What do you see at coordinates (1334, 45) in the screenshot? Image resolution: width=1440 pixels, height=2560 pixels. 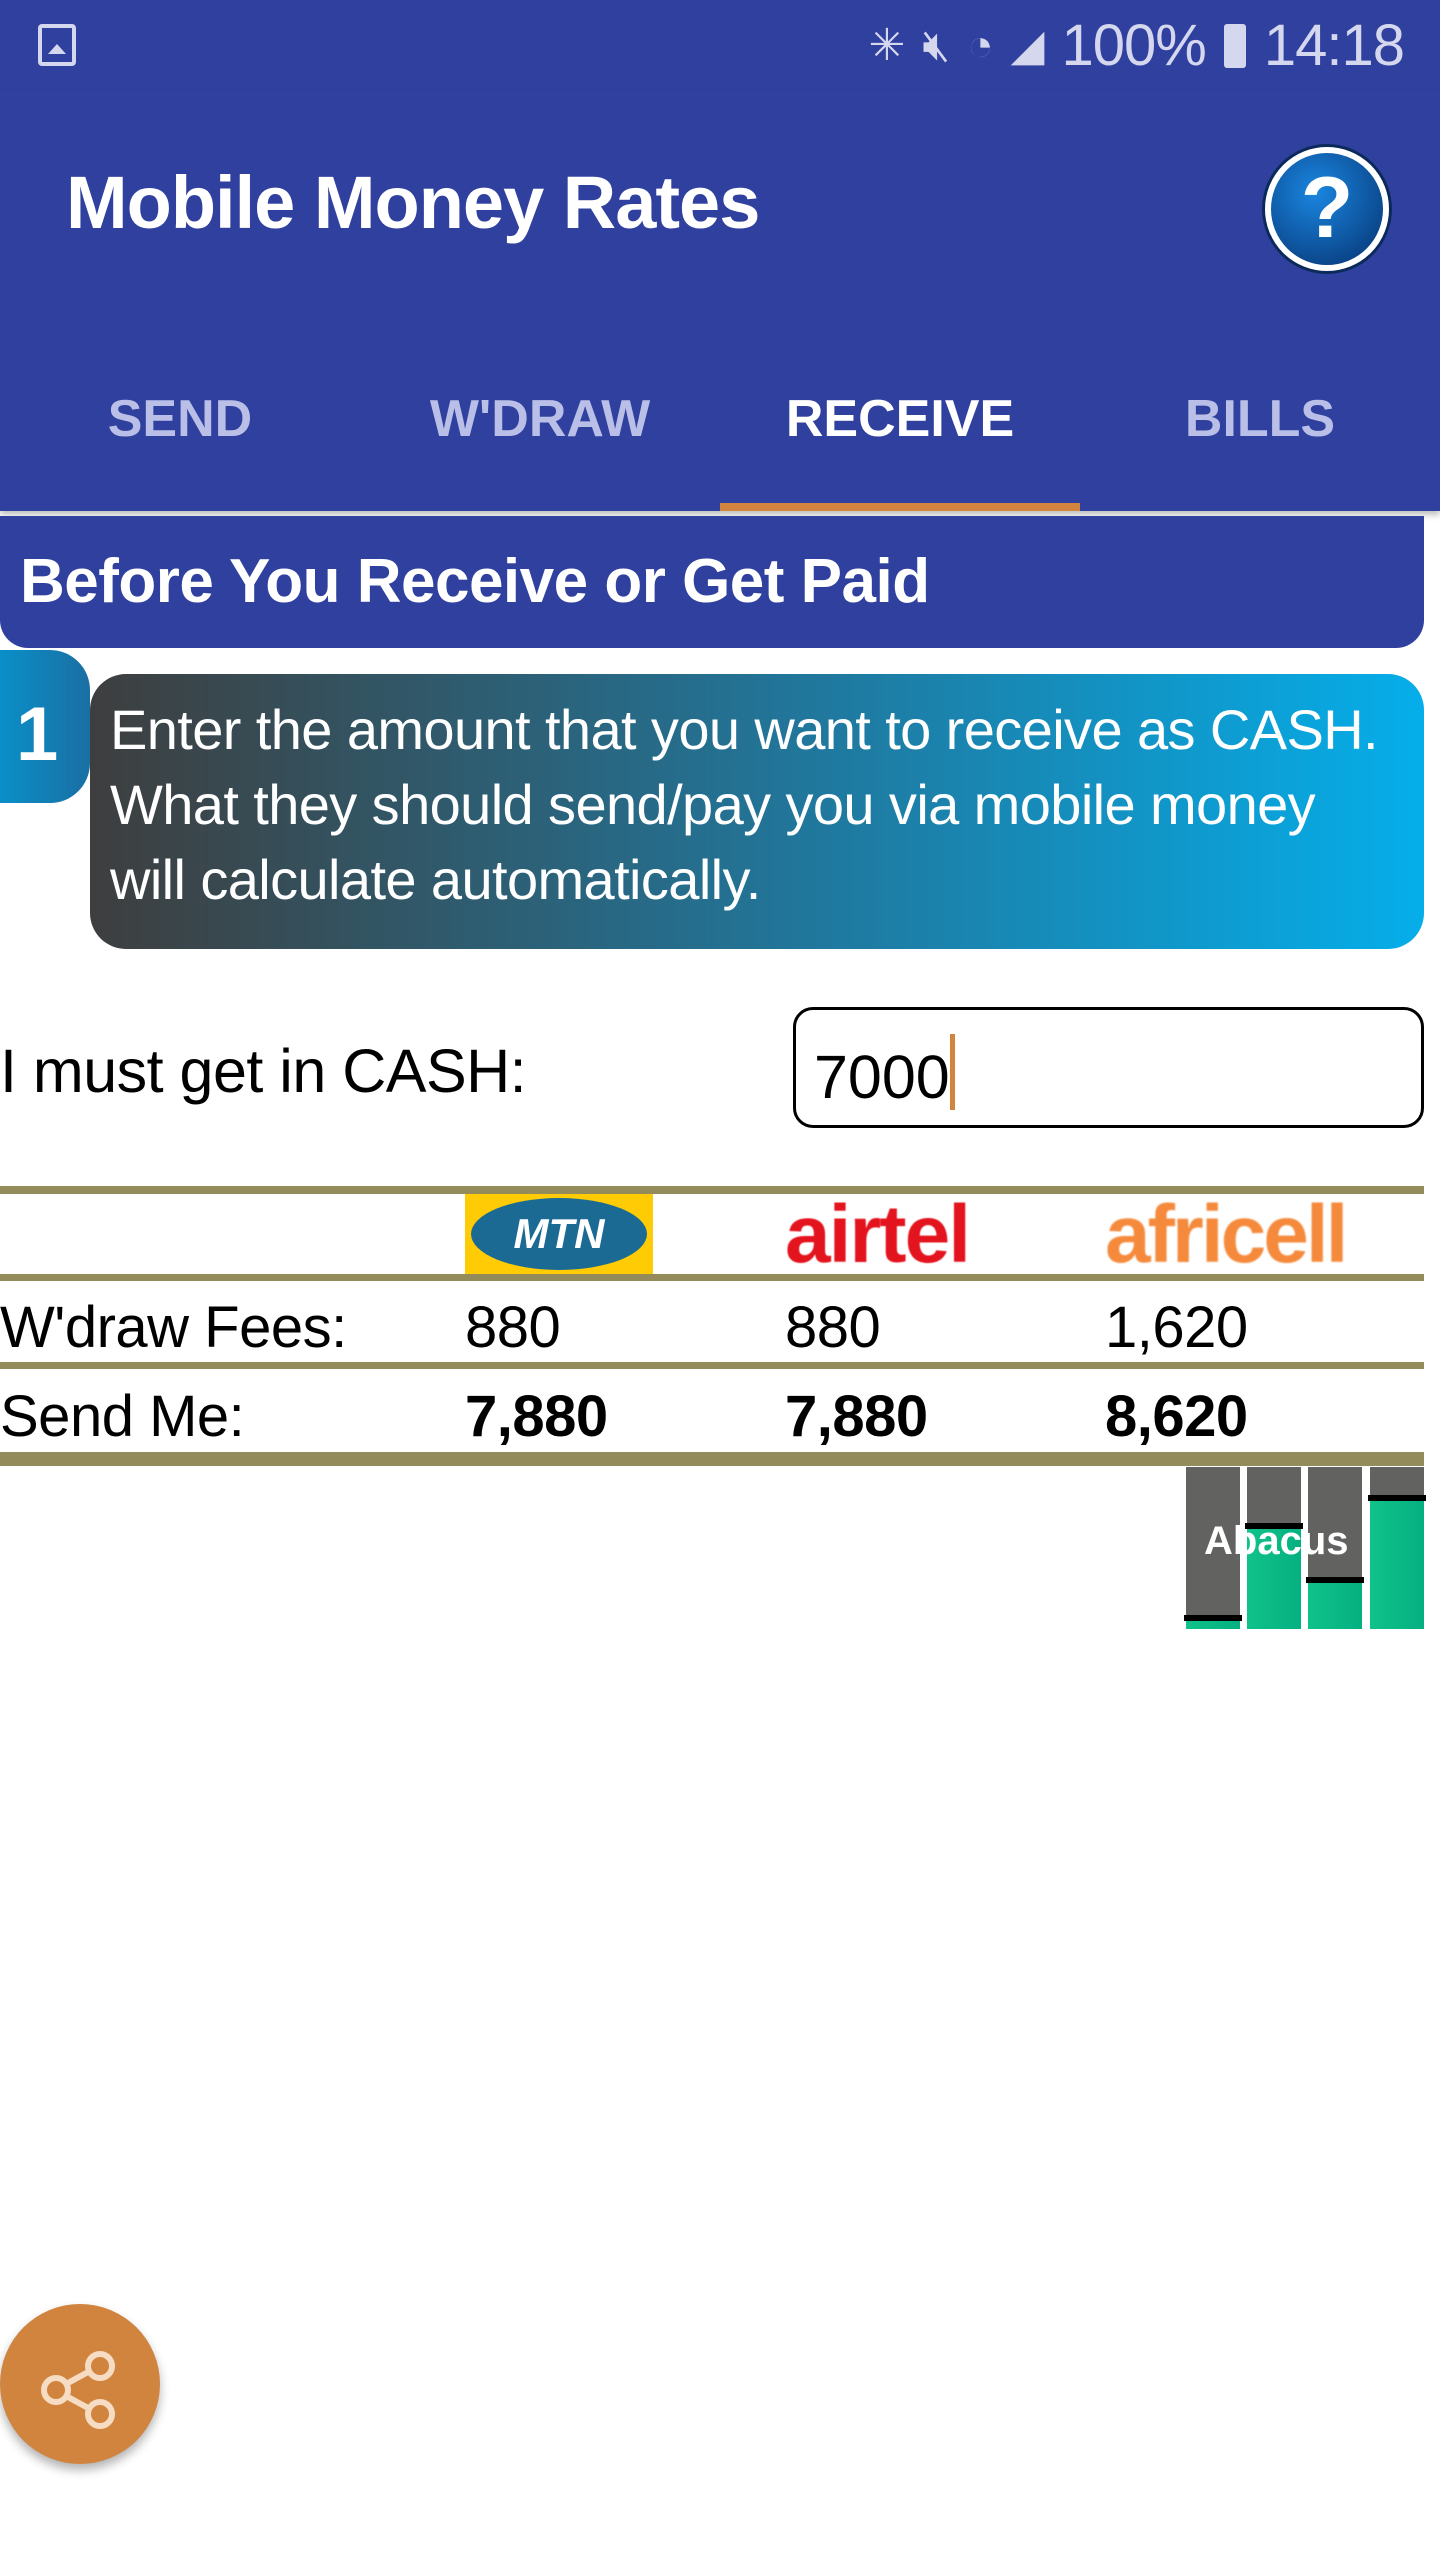 I see `clock: 14:18` at bounding box center [1334, 45].